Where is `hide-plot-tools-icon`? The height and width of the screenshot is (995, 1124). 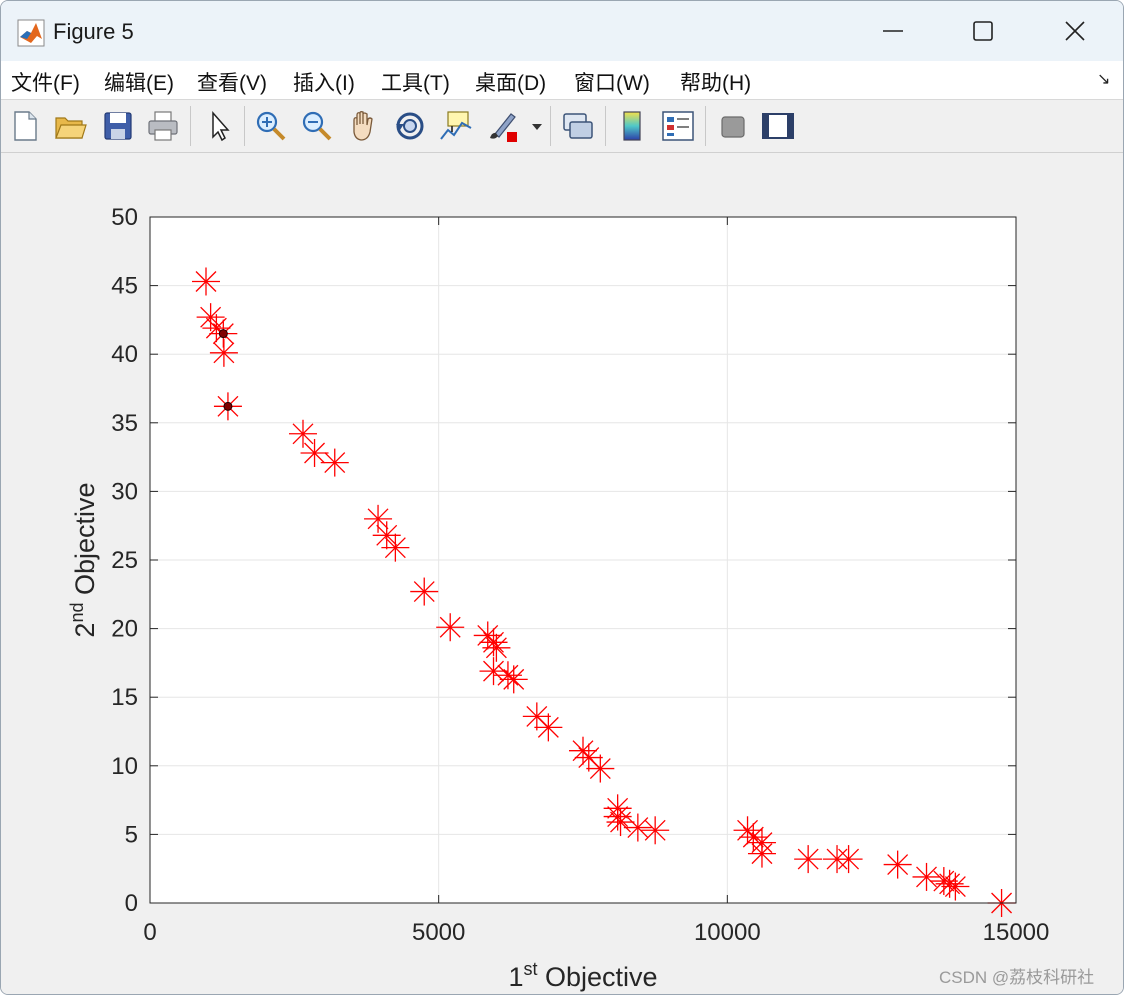 hide-plot-tools-icon is located at coordinates (733, 126).